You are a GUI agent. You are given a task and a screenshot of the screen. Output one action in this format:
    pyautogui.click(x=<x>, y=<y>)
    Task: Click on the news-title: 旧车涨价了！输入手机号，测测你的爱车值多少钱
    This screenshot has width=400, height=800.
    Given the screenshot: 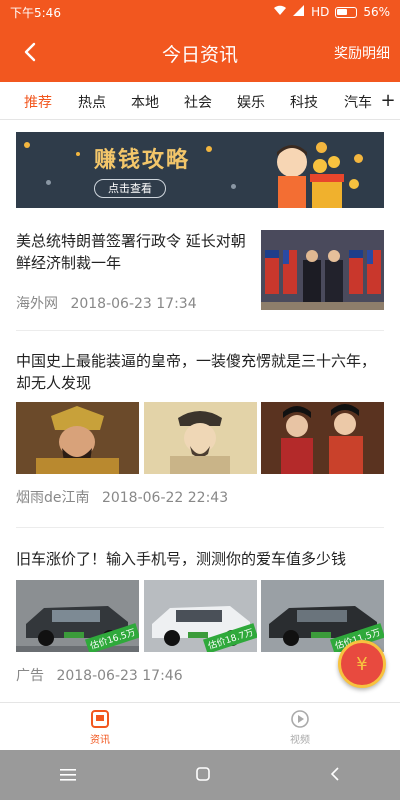 What is the action you would take?
    pyautogui.click(x=181, y=559)
    